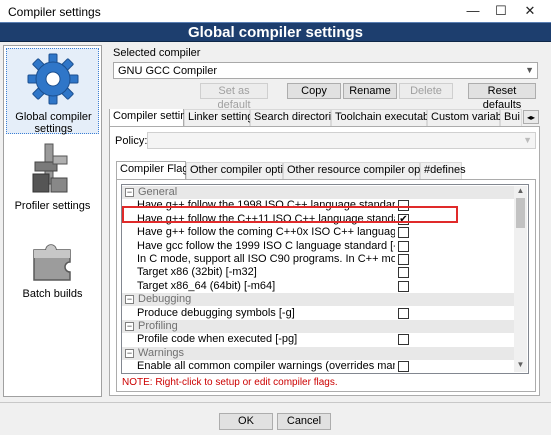 Image resolution: width=551 pixels, height=435 pixels. What do you see at coordinates (318, 339) in the screenshot?
I see `flag-row: Profile code when executed [-pg]` at bounding box center [318, 339].